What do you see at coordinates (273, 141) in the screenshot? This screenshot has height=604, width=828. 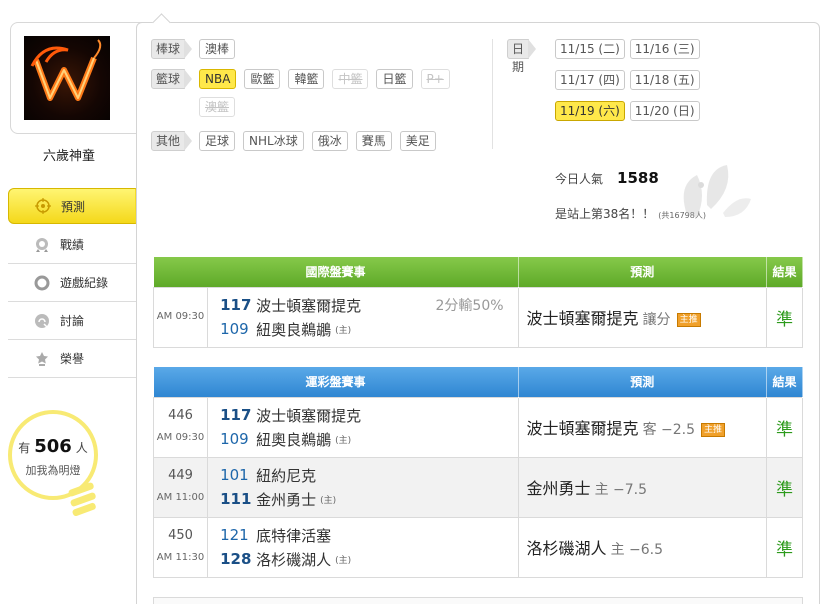 I see `chip-nhl: NHL冰球` at bounding box center [273, 141].